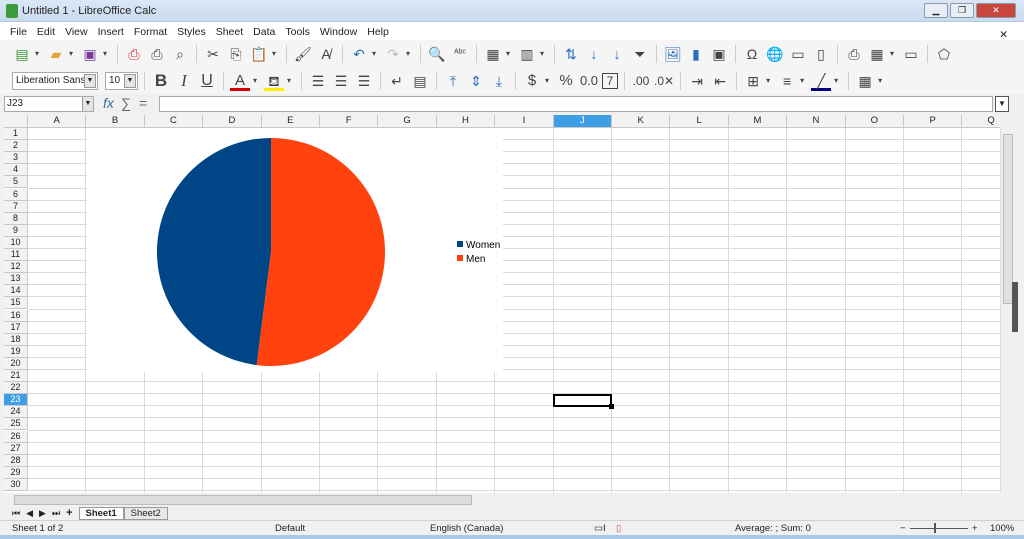 This screenshot has width=1024, height=539. What do you see at coordinates (673, 54) in the screenshot?
I see `insert-image-icon: 🖼` at bounding box center [673, 54].